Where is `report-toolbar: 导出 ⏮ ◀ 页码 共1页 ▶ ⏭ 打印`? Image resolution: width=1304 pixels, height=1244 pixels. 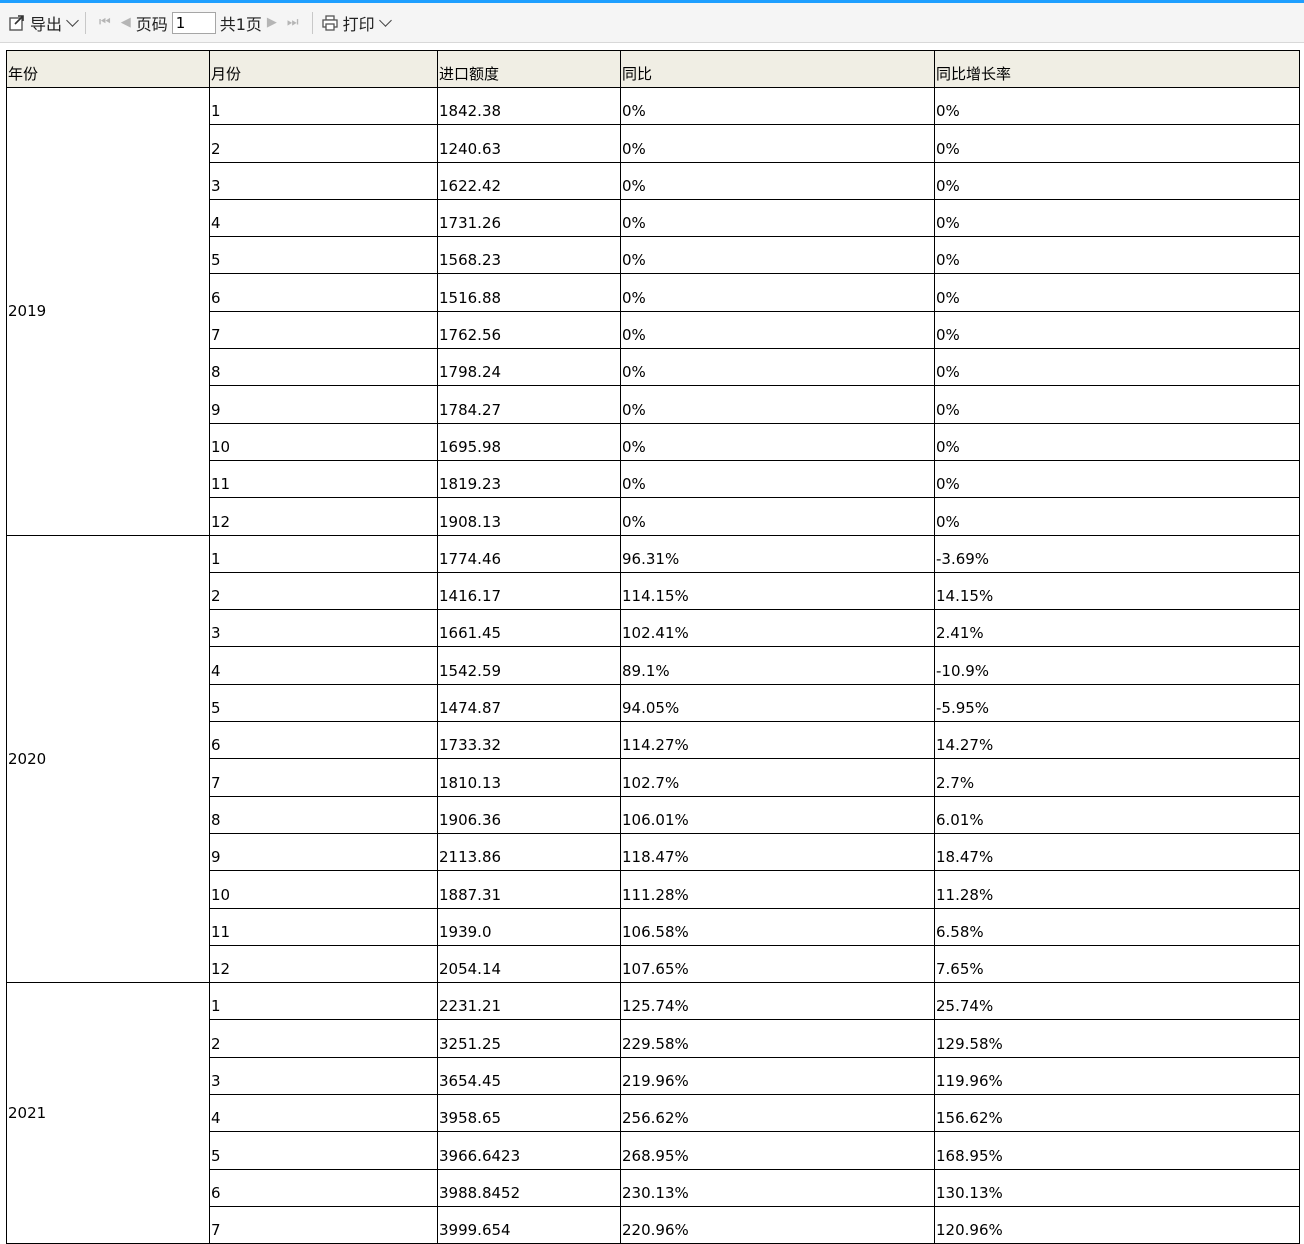
report-toolbar: 导出 ⏮ ◀ 页码 共1页 ▶ ⏭ 打印 is located at coordinates (652, 23).